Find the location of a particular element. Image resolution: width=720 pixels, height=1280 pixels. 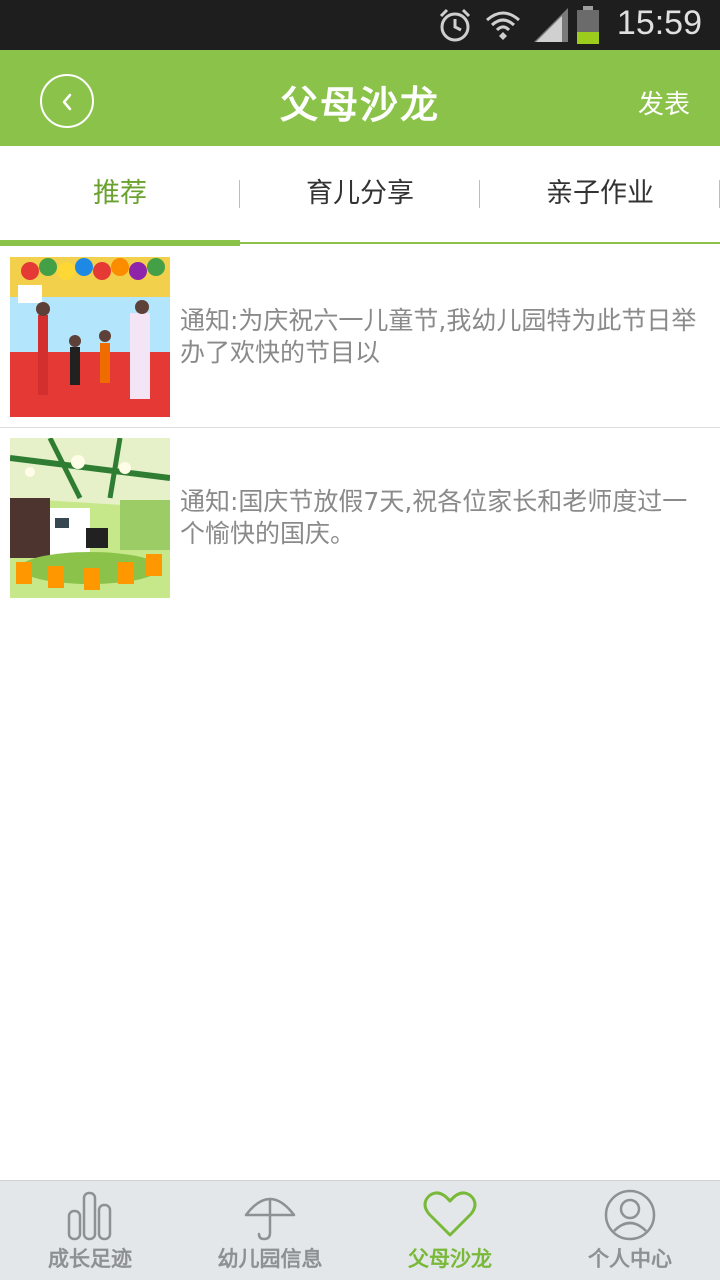

status-clock: 15:59 is located at coordinates (659, 23).